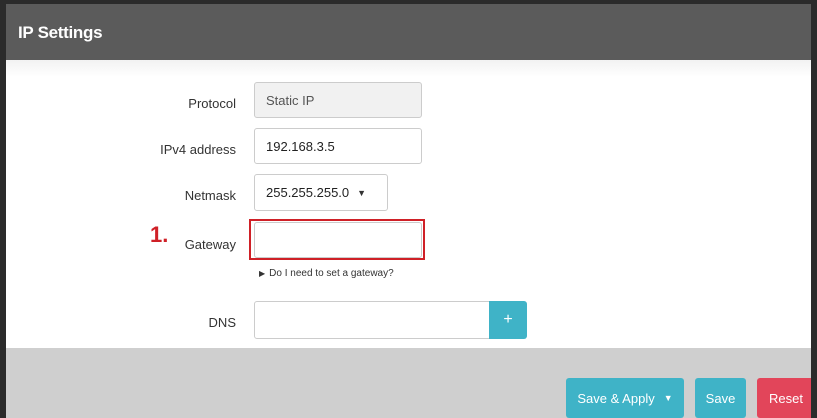 This screenshot has width=817, height=418. I want to click on save-label: Save, so click(720, 398).